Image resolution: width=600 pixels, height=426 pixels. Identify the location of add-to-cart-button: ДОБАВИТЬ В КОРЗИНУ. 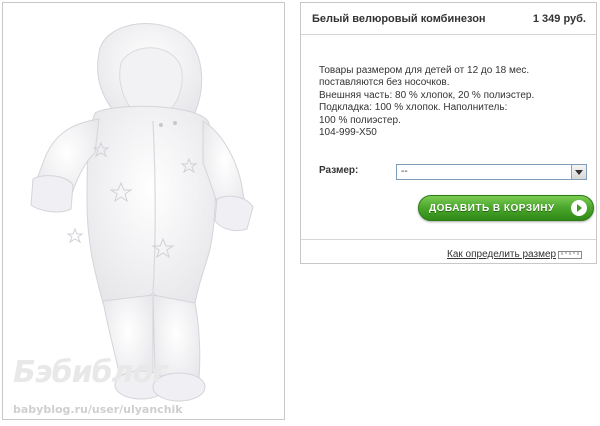
(506, 208).